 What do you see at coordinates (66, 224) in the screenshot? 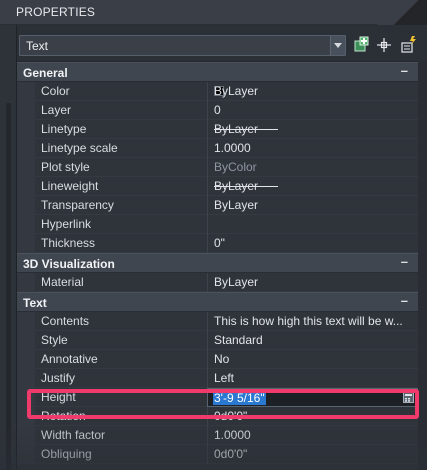
I see `property-name: Hyperlink` at bounding box center [66, 224].